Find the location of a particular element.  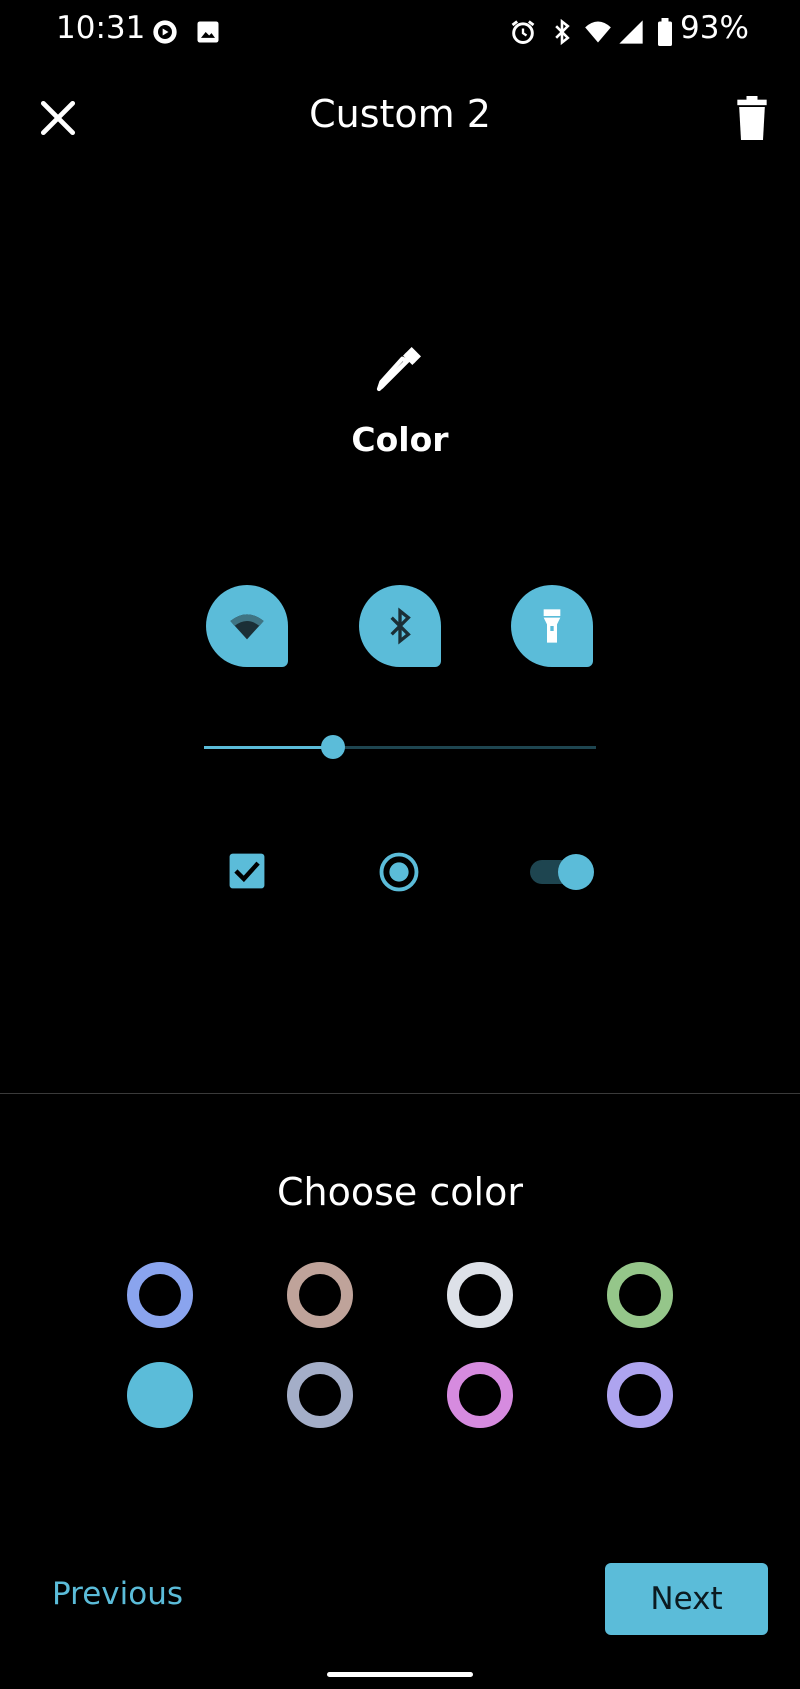

battery-icon is located at coordinates (665, 32).